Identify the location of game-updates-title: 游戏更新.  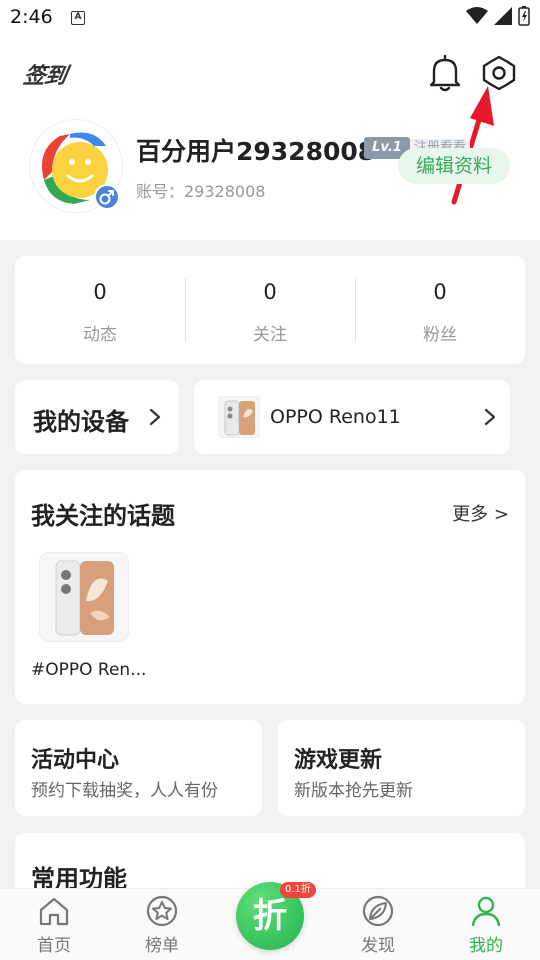
(338, 760).